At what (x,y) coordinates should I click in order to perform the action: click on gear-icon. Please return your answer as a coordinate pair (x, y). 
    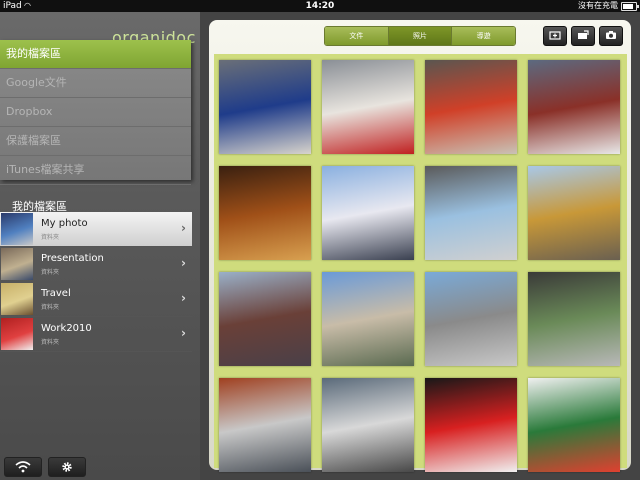
    Looking at the image, I should click on (67, 467).